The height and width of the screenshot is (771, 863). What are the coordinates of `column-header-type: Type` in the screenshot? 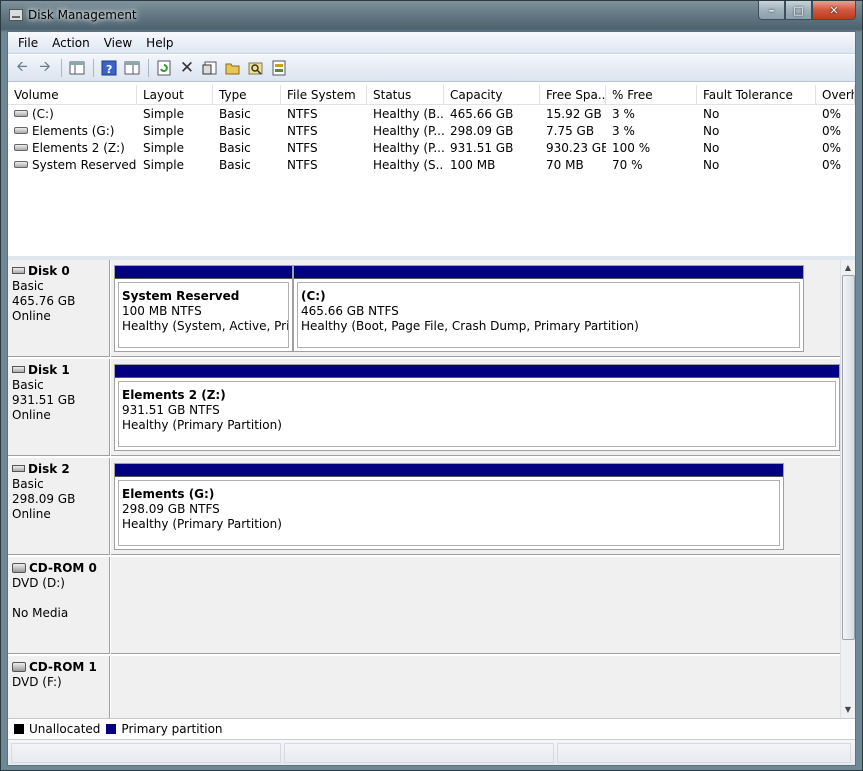 It's located at (247, 95).